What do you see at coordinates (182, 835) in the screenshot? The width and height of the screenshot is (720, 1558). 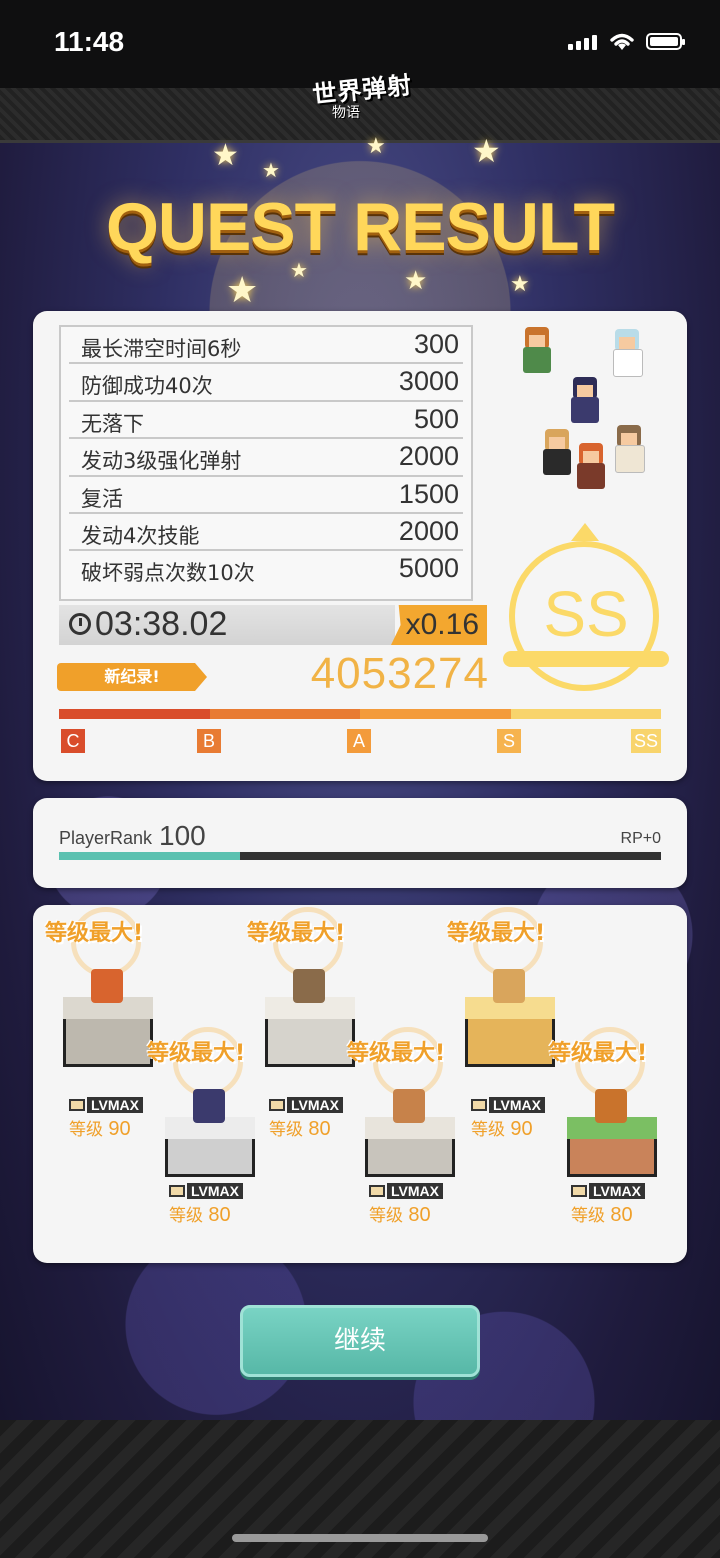 I see `player-rank-value: 100` at bounding box center [182, 835].